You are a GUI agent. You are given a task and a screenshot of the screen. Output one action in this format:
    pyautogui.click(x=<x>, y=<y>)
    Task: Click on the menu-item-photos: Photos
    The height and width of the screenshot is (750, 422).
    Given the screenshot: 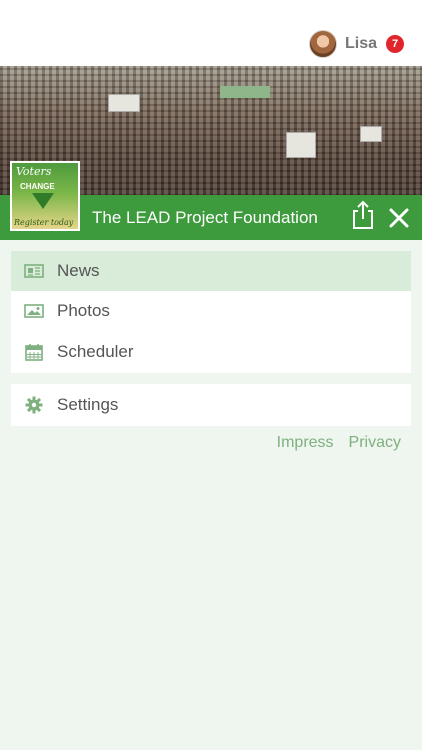 What is the action you would take?
    pyautogui.click(x=211, y=311)
    